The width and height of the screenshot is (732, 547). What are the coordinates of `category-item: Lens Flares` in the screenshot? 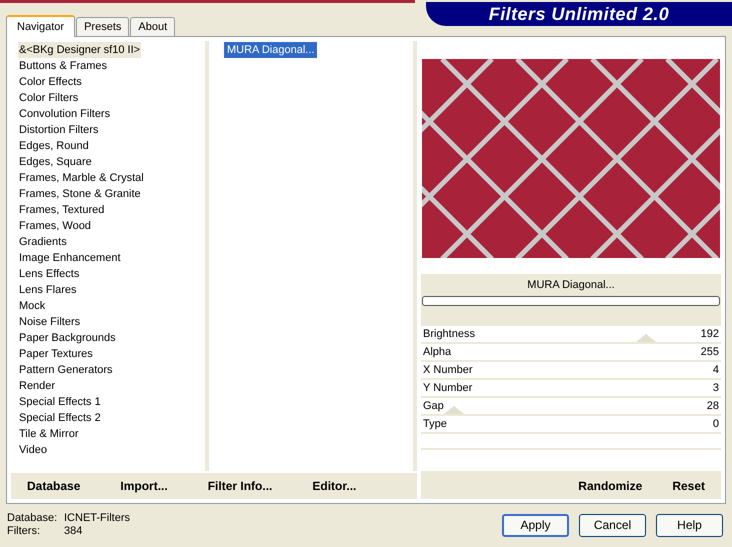 It's located at (48, 290).